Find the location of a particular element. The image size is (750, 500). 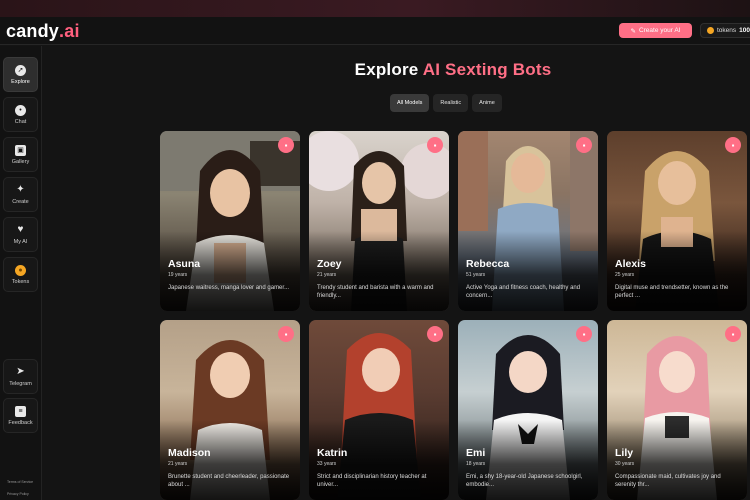

character-name: Alexis is located at coordinates (630, 264).